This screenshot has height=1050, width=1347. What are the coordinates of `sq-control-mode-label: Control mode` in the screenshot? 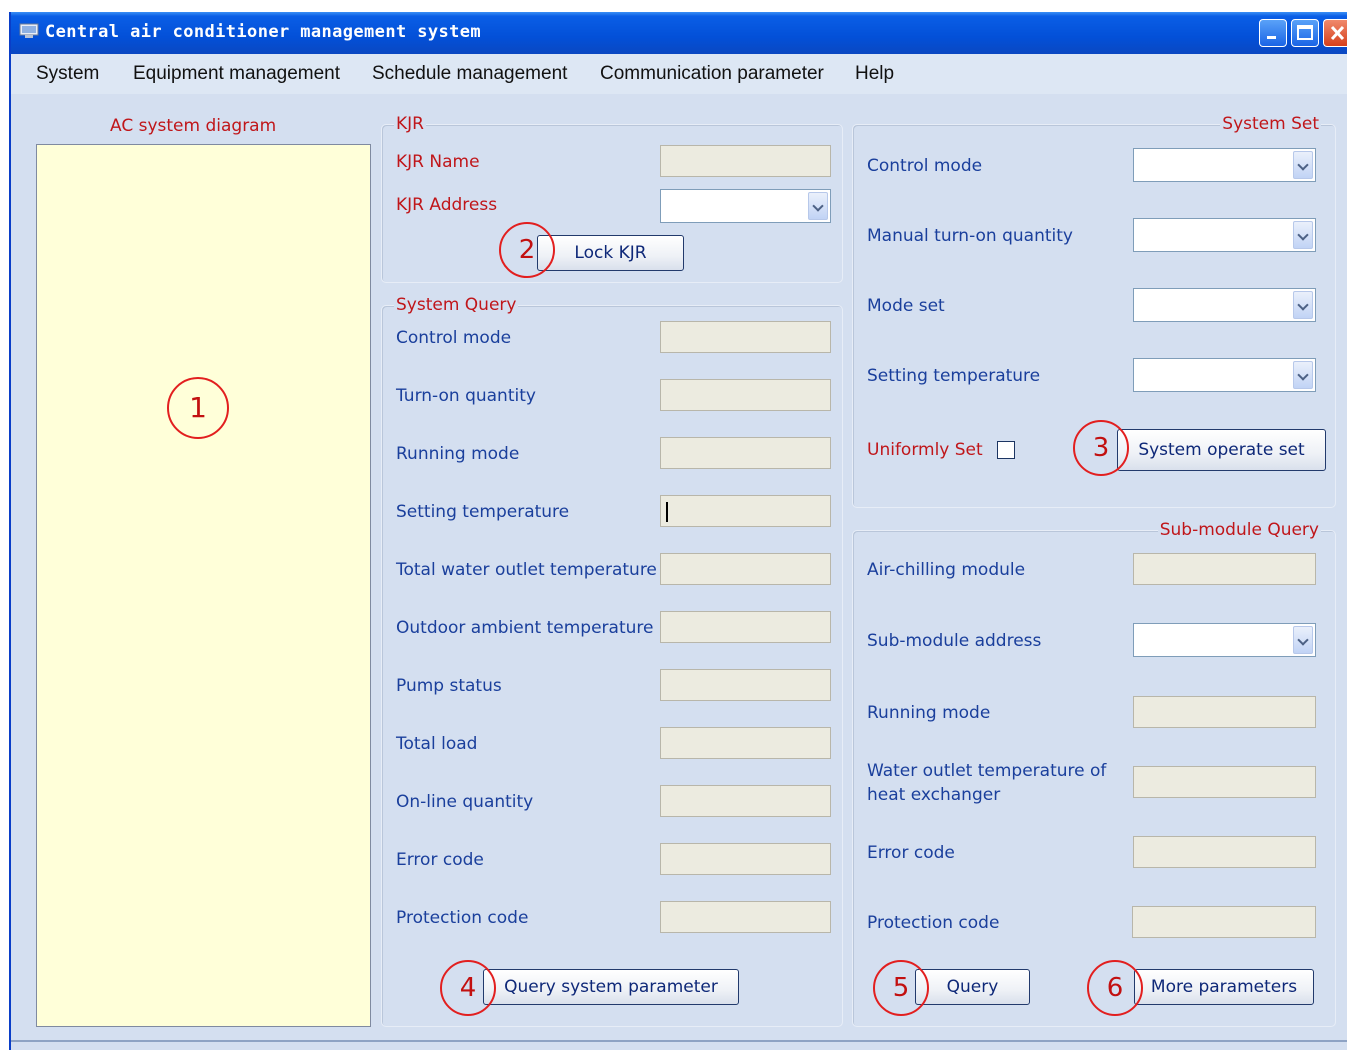 It's located at (454, 338).